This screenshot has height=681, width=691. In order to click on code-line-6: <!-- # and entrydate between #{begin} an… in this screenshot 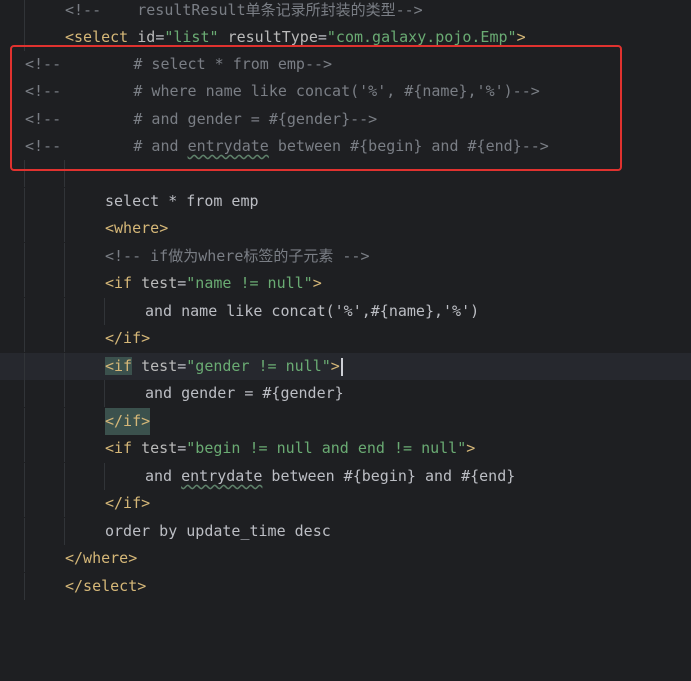, I will do `click(345, 146)`.